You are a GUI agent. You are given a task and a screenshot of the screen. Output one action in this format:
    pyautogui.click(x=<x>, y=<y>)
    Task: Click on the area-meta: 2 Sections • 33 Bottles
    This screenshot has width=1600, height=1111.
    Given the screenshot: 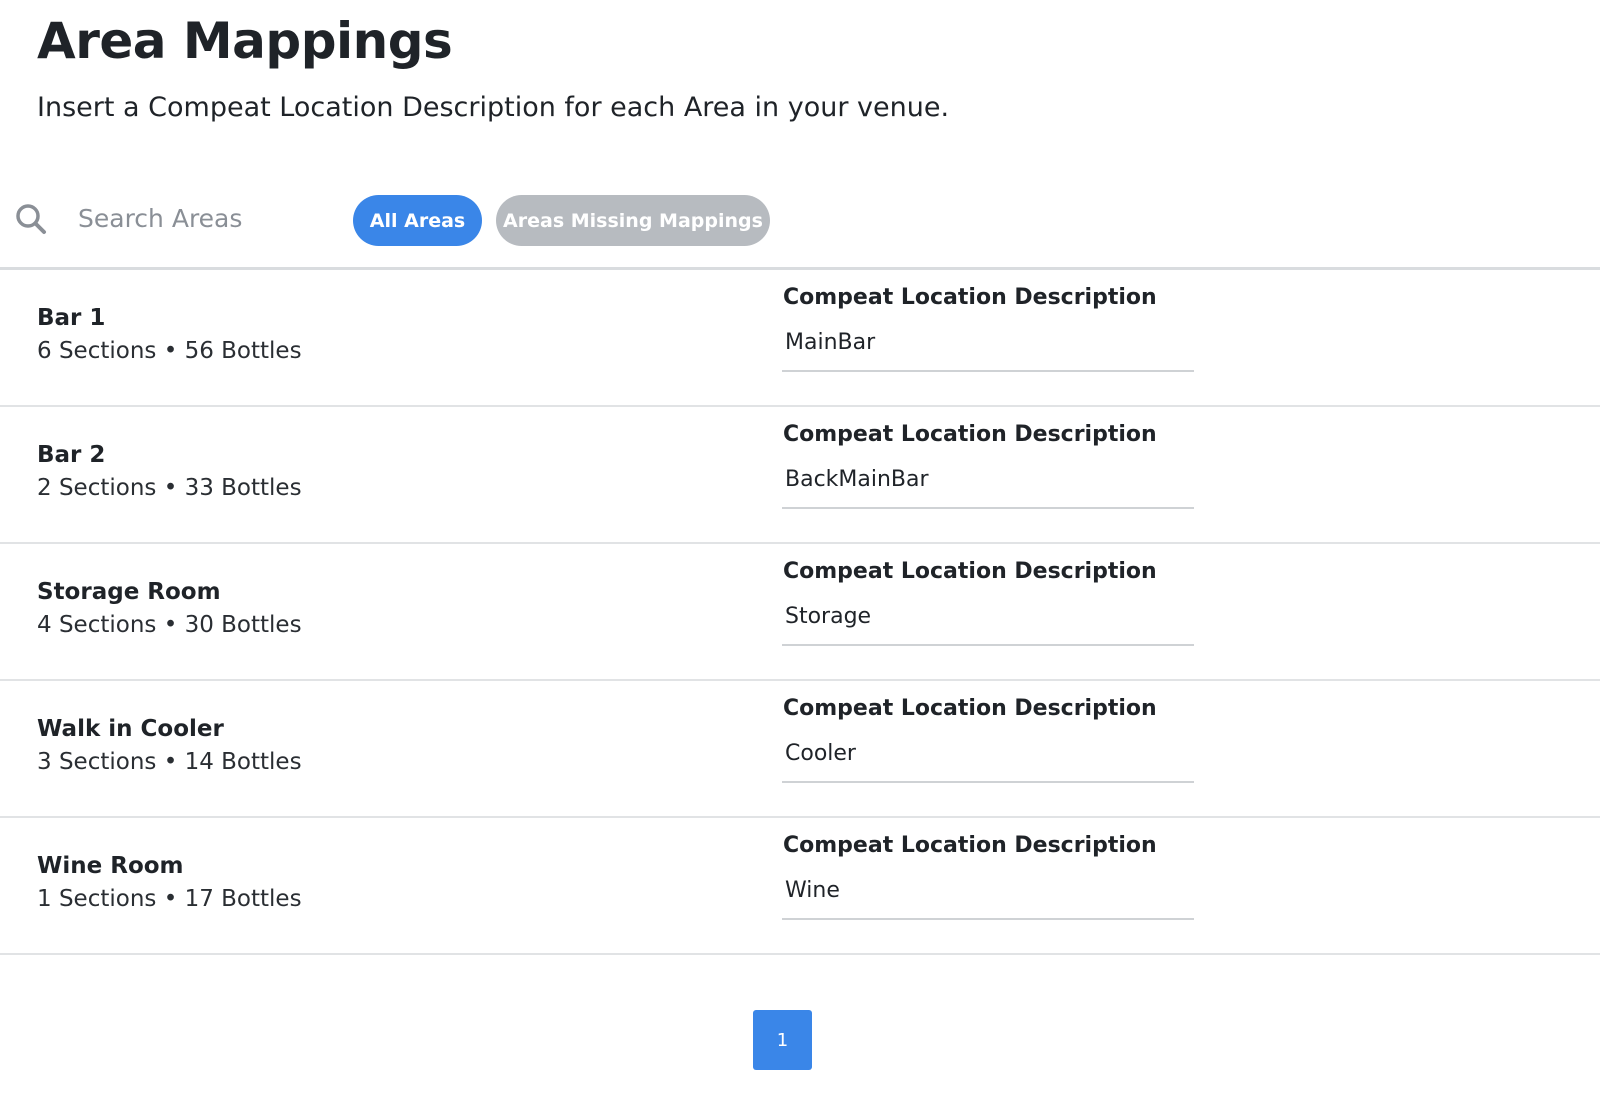 What is the action you would take?
    pyautogui.click(x=169, y=488)
    